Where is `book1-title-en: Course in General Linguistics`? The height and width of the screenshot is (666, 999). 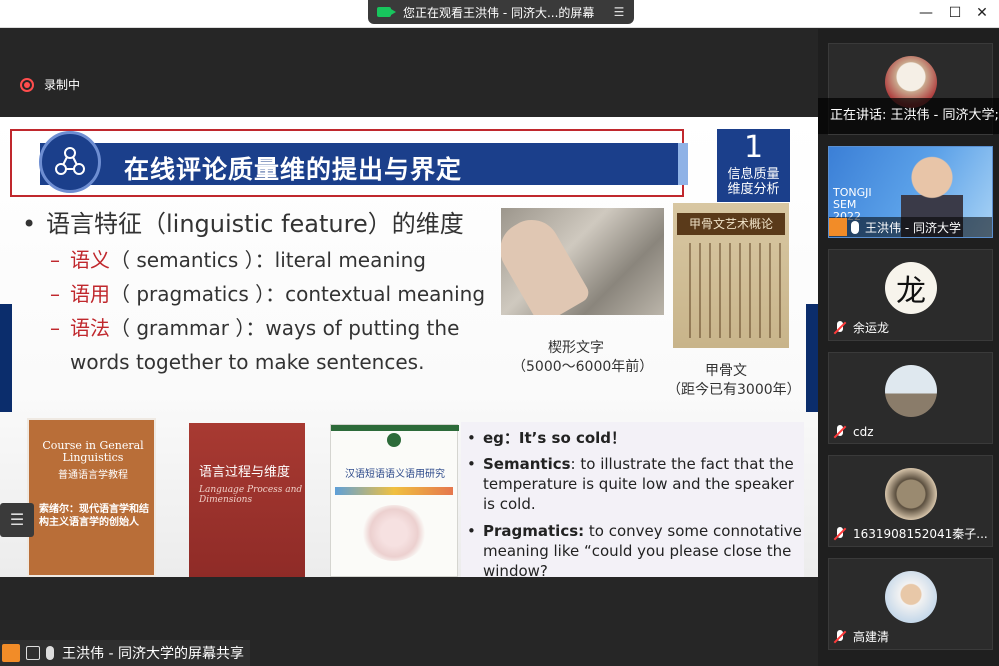 book1-title-en: Course in General Linguistics is located at coordinates (93, 451).